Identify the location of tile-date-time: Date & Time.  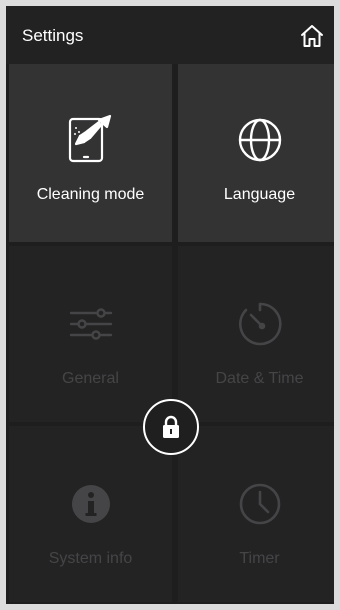
(256, 334).